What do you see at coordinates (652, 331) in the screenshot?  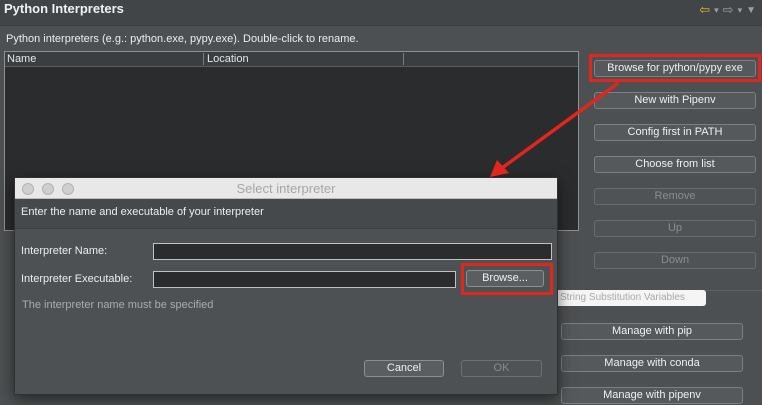 I see `manage-with-pip-button: Manage with pip` at bounding box center [652, 331].